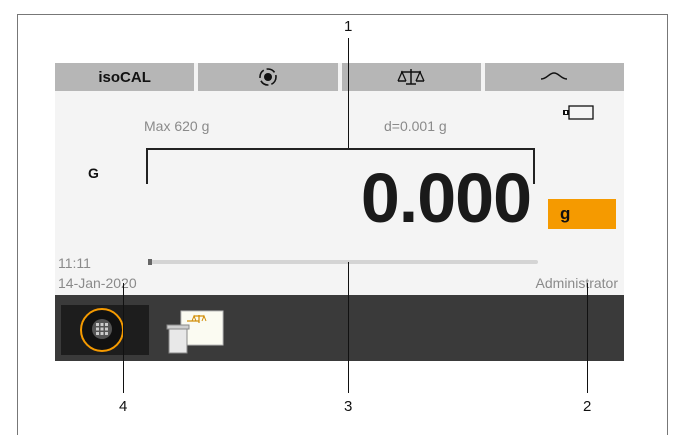  Describe the element at coordinates (577, 113) in the screenshot. I see `battery-icon` at that location.